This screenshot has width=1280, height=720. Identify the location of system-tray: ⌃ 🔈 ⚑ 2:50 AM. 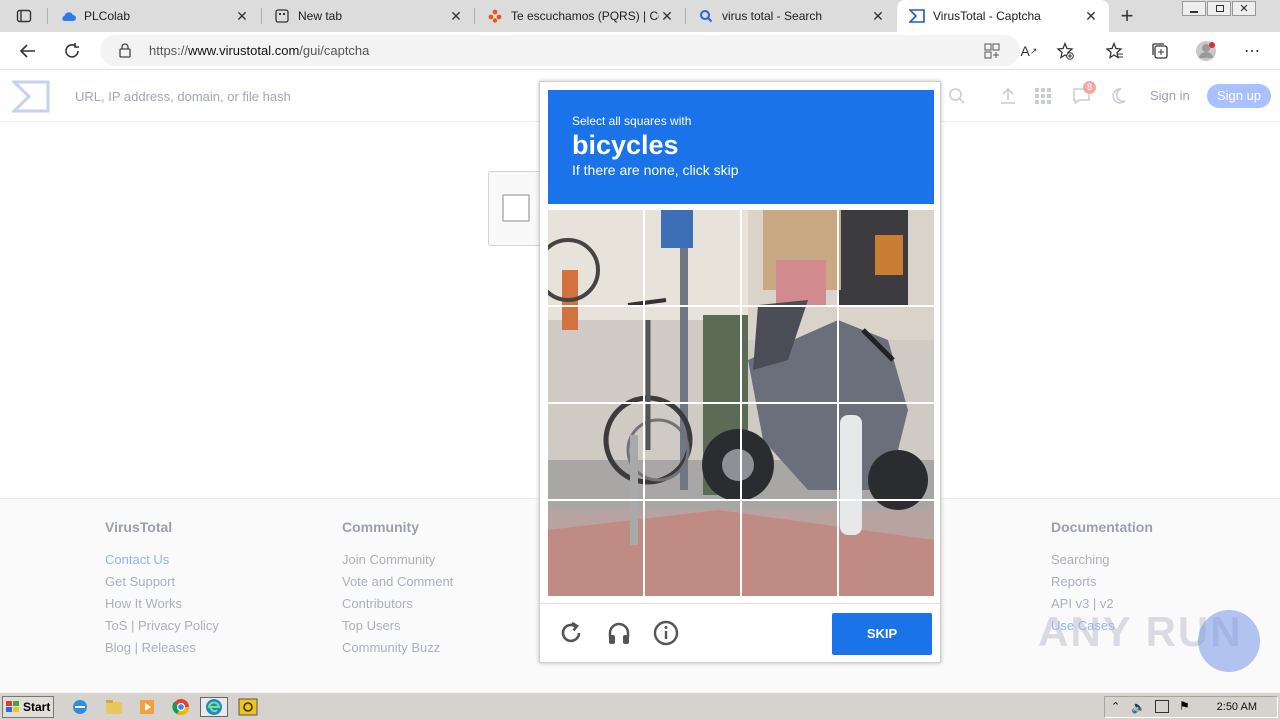
(1191, 707).